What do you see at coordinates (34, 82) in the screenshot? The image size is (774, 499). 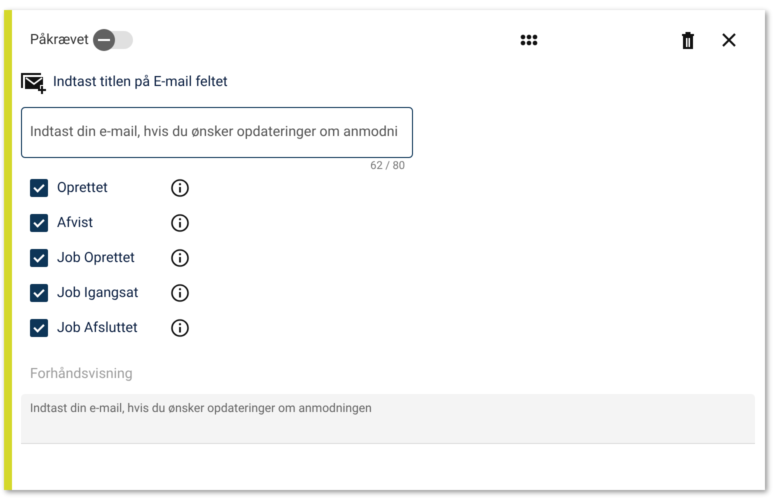 I see `email-add-icon` at bounding box center [34, 82].